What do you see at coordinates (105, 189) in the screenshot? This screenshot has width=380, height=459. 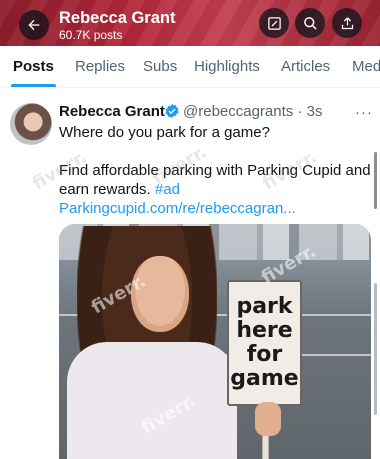 I see `tweet-text-span: earn rewards.` at bounding box center [105, 189].